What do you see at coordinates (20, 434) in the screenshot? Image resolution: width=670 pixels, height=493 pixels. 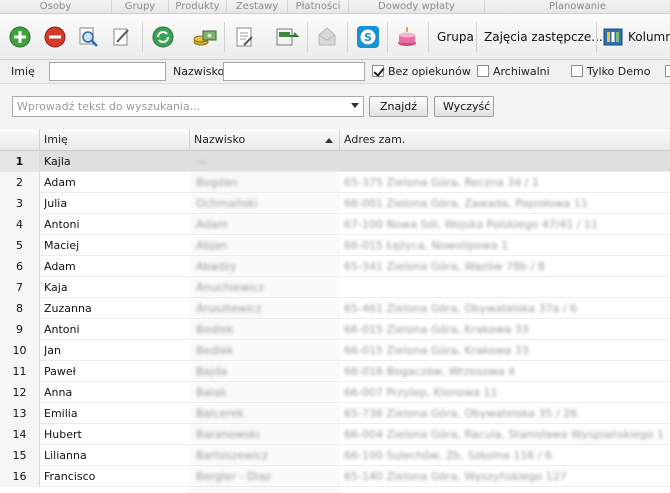 I see `row-number: 14` at bounding box center [20, 434].